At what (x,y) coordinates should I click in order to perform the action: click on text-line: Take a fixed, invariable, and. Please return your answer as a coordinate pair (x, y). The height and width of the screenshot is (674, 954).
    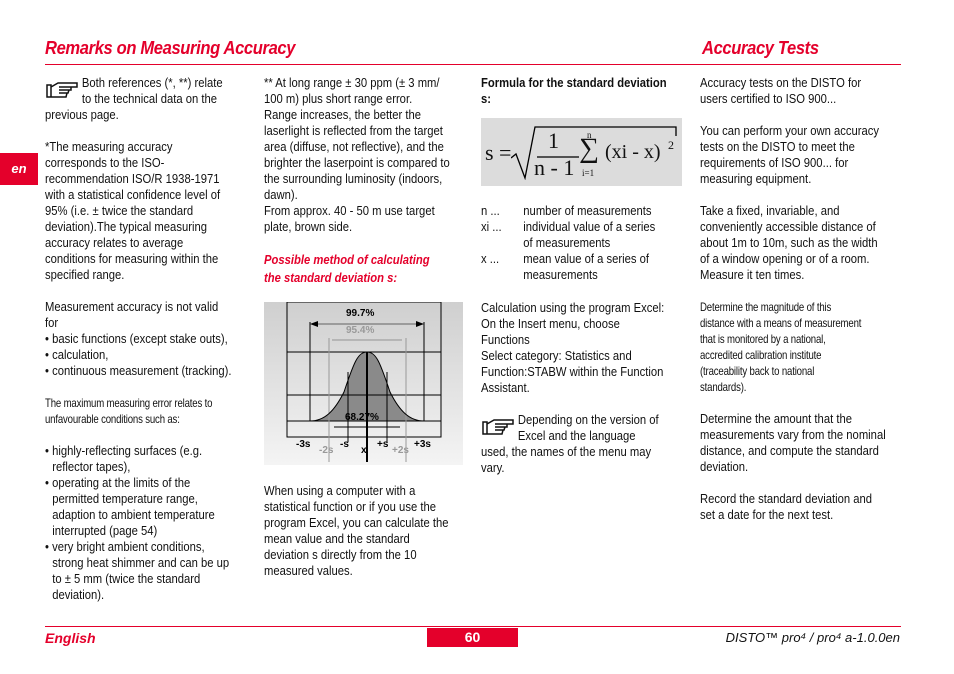
    Looking at the image, I should click on (770, 211).